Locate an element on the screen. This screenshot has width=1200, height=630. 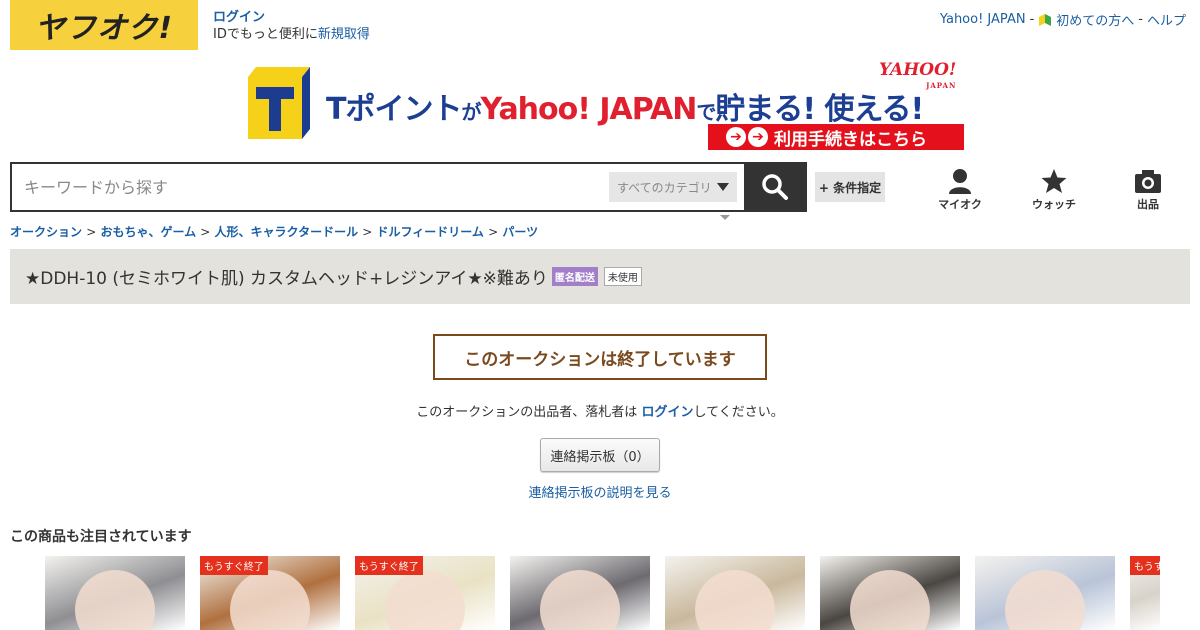
breadcrumb-item: パーツ is located at coordinates (520, 232).